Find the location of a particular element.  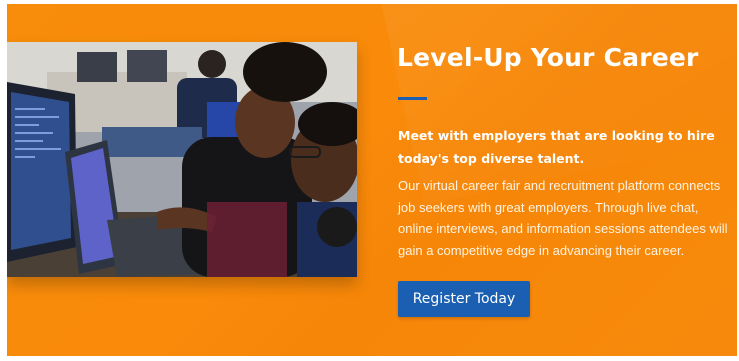

title-divider is located at coordinates (412, 98).